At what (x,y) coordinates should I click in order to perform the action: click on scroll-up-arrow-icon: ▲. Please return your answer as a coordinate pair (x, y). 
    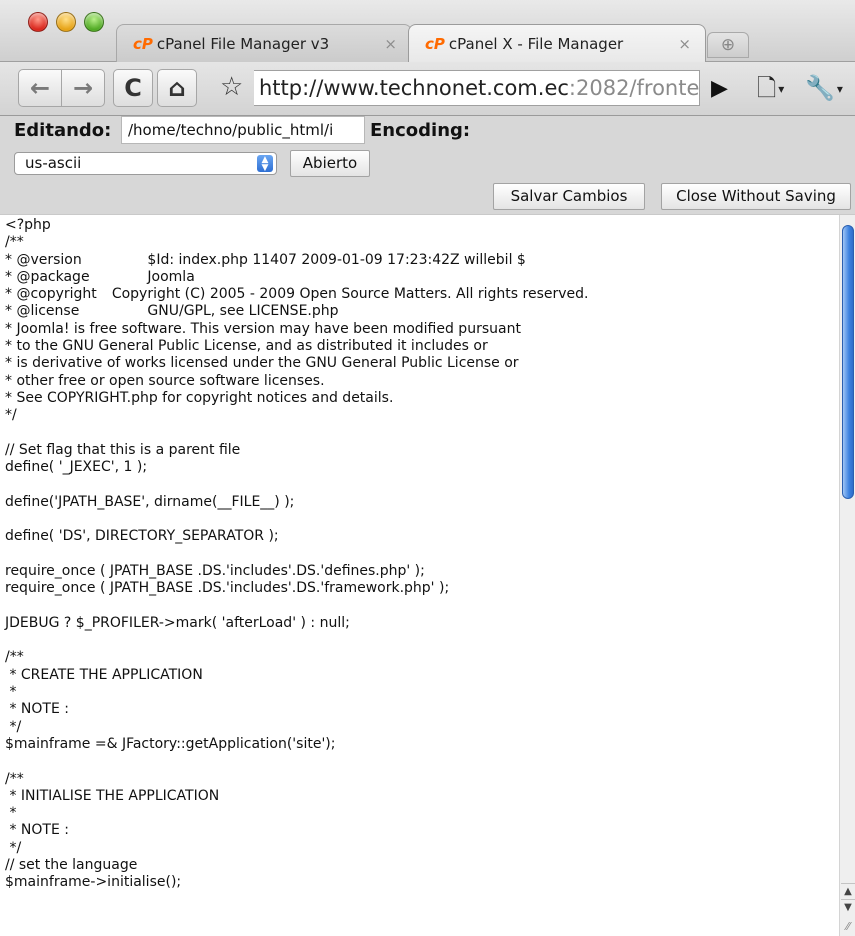
    Looking at the image, I should click on (848, 891).